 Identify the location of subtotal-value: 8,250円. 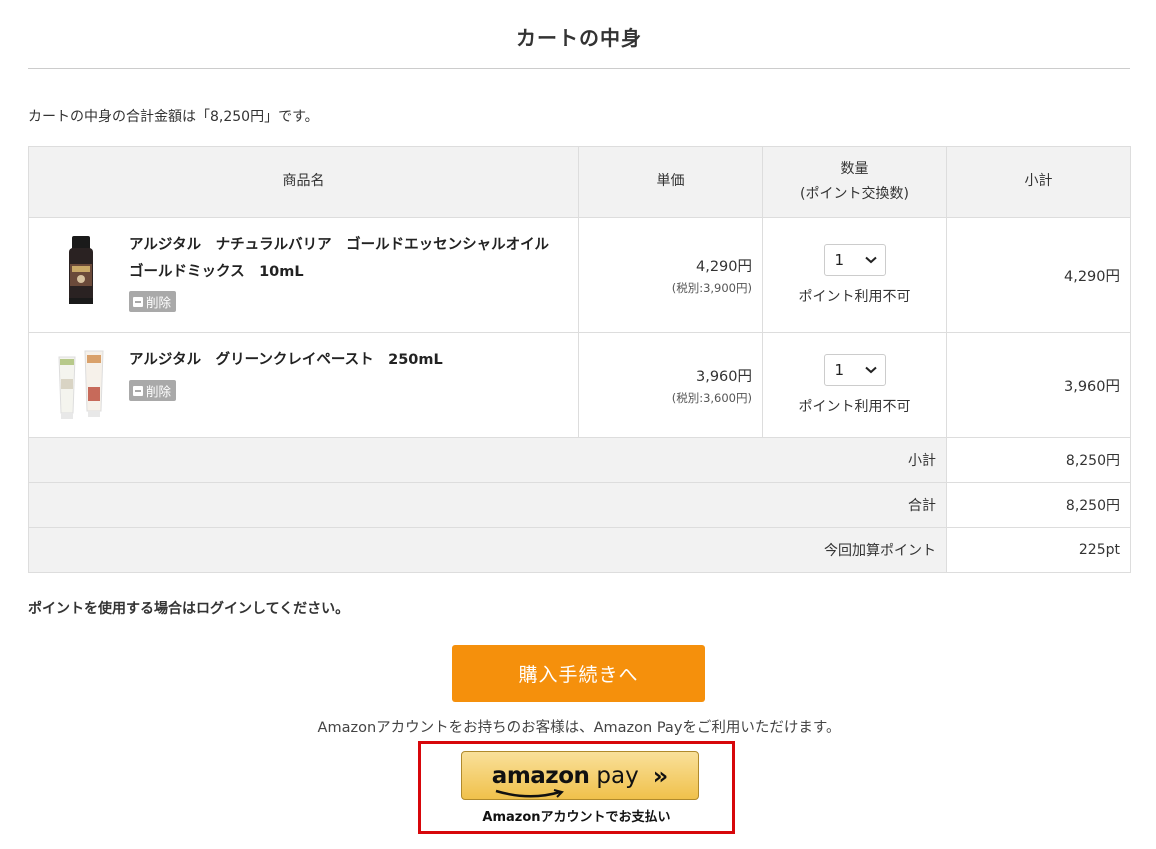
(1038, 460).